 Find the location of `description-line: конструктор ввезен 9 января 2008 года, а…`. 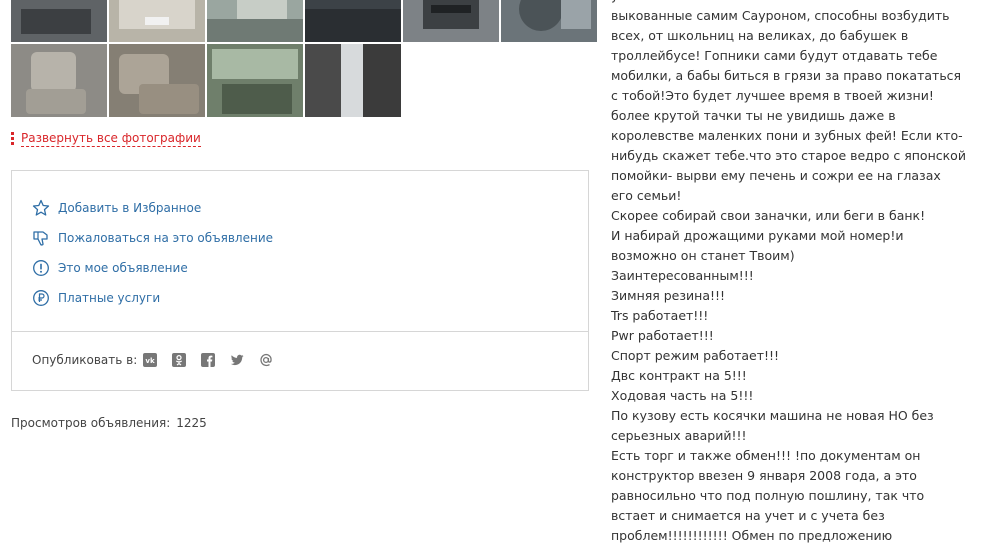

description-line: конструктор ввезен 9 января 2008 года, а… is located at coordinates (764, 475).